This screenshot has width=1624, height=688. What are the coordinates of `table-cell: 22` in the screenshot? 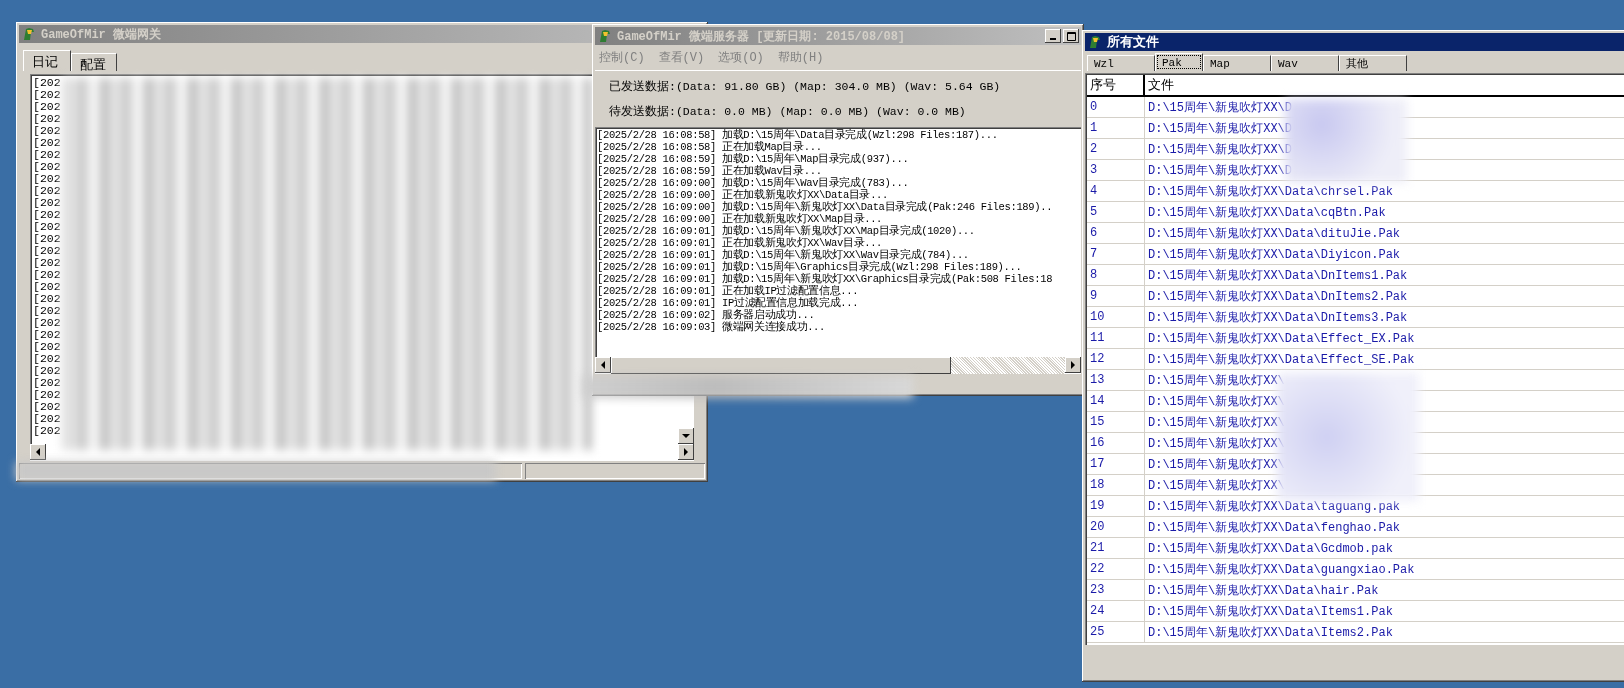 It's located at (1116, 569).